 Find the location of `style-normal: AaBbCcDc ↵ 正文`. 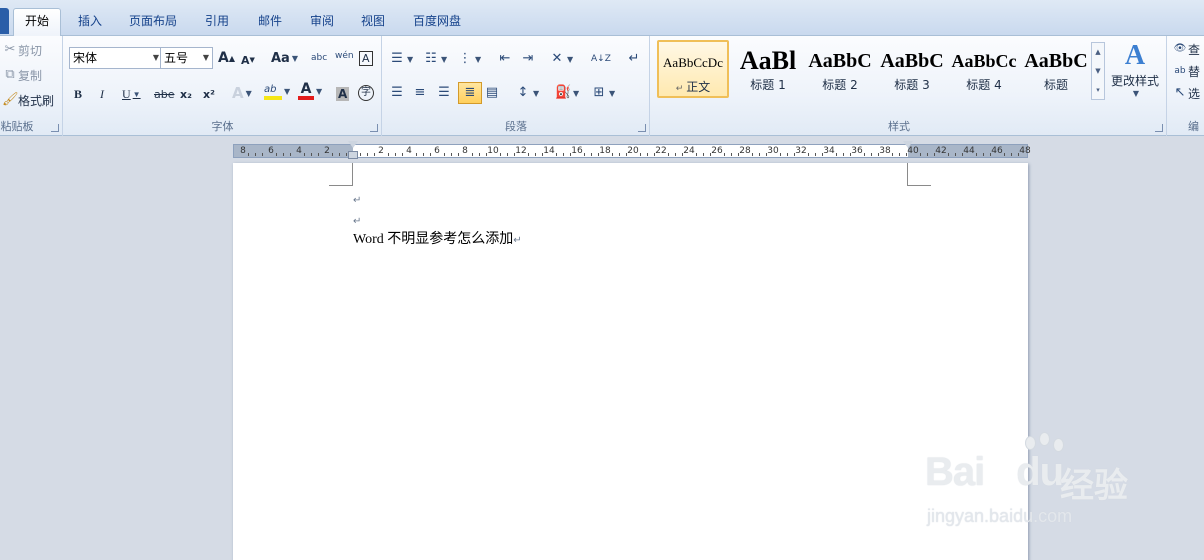

style-normal: AaBbCcDc ↵ 正文 is located at coordinates (693, 69).